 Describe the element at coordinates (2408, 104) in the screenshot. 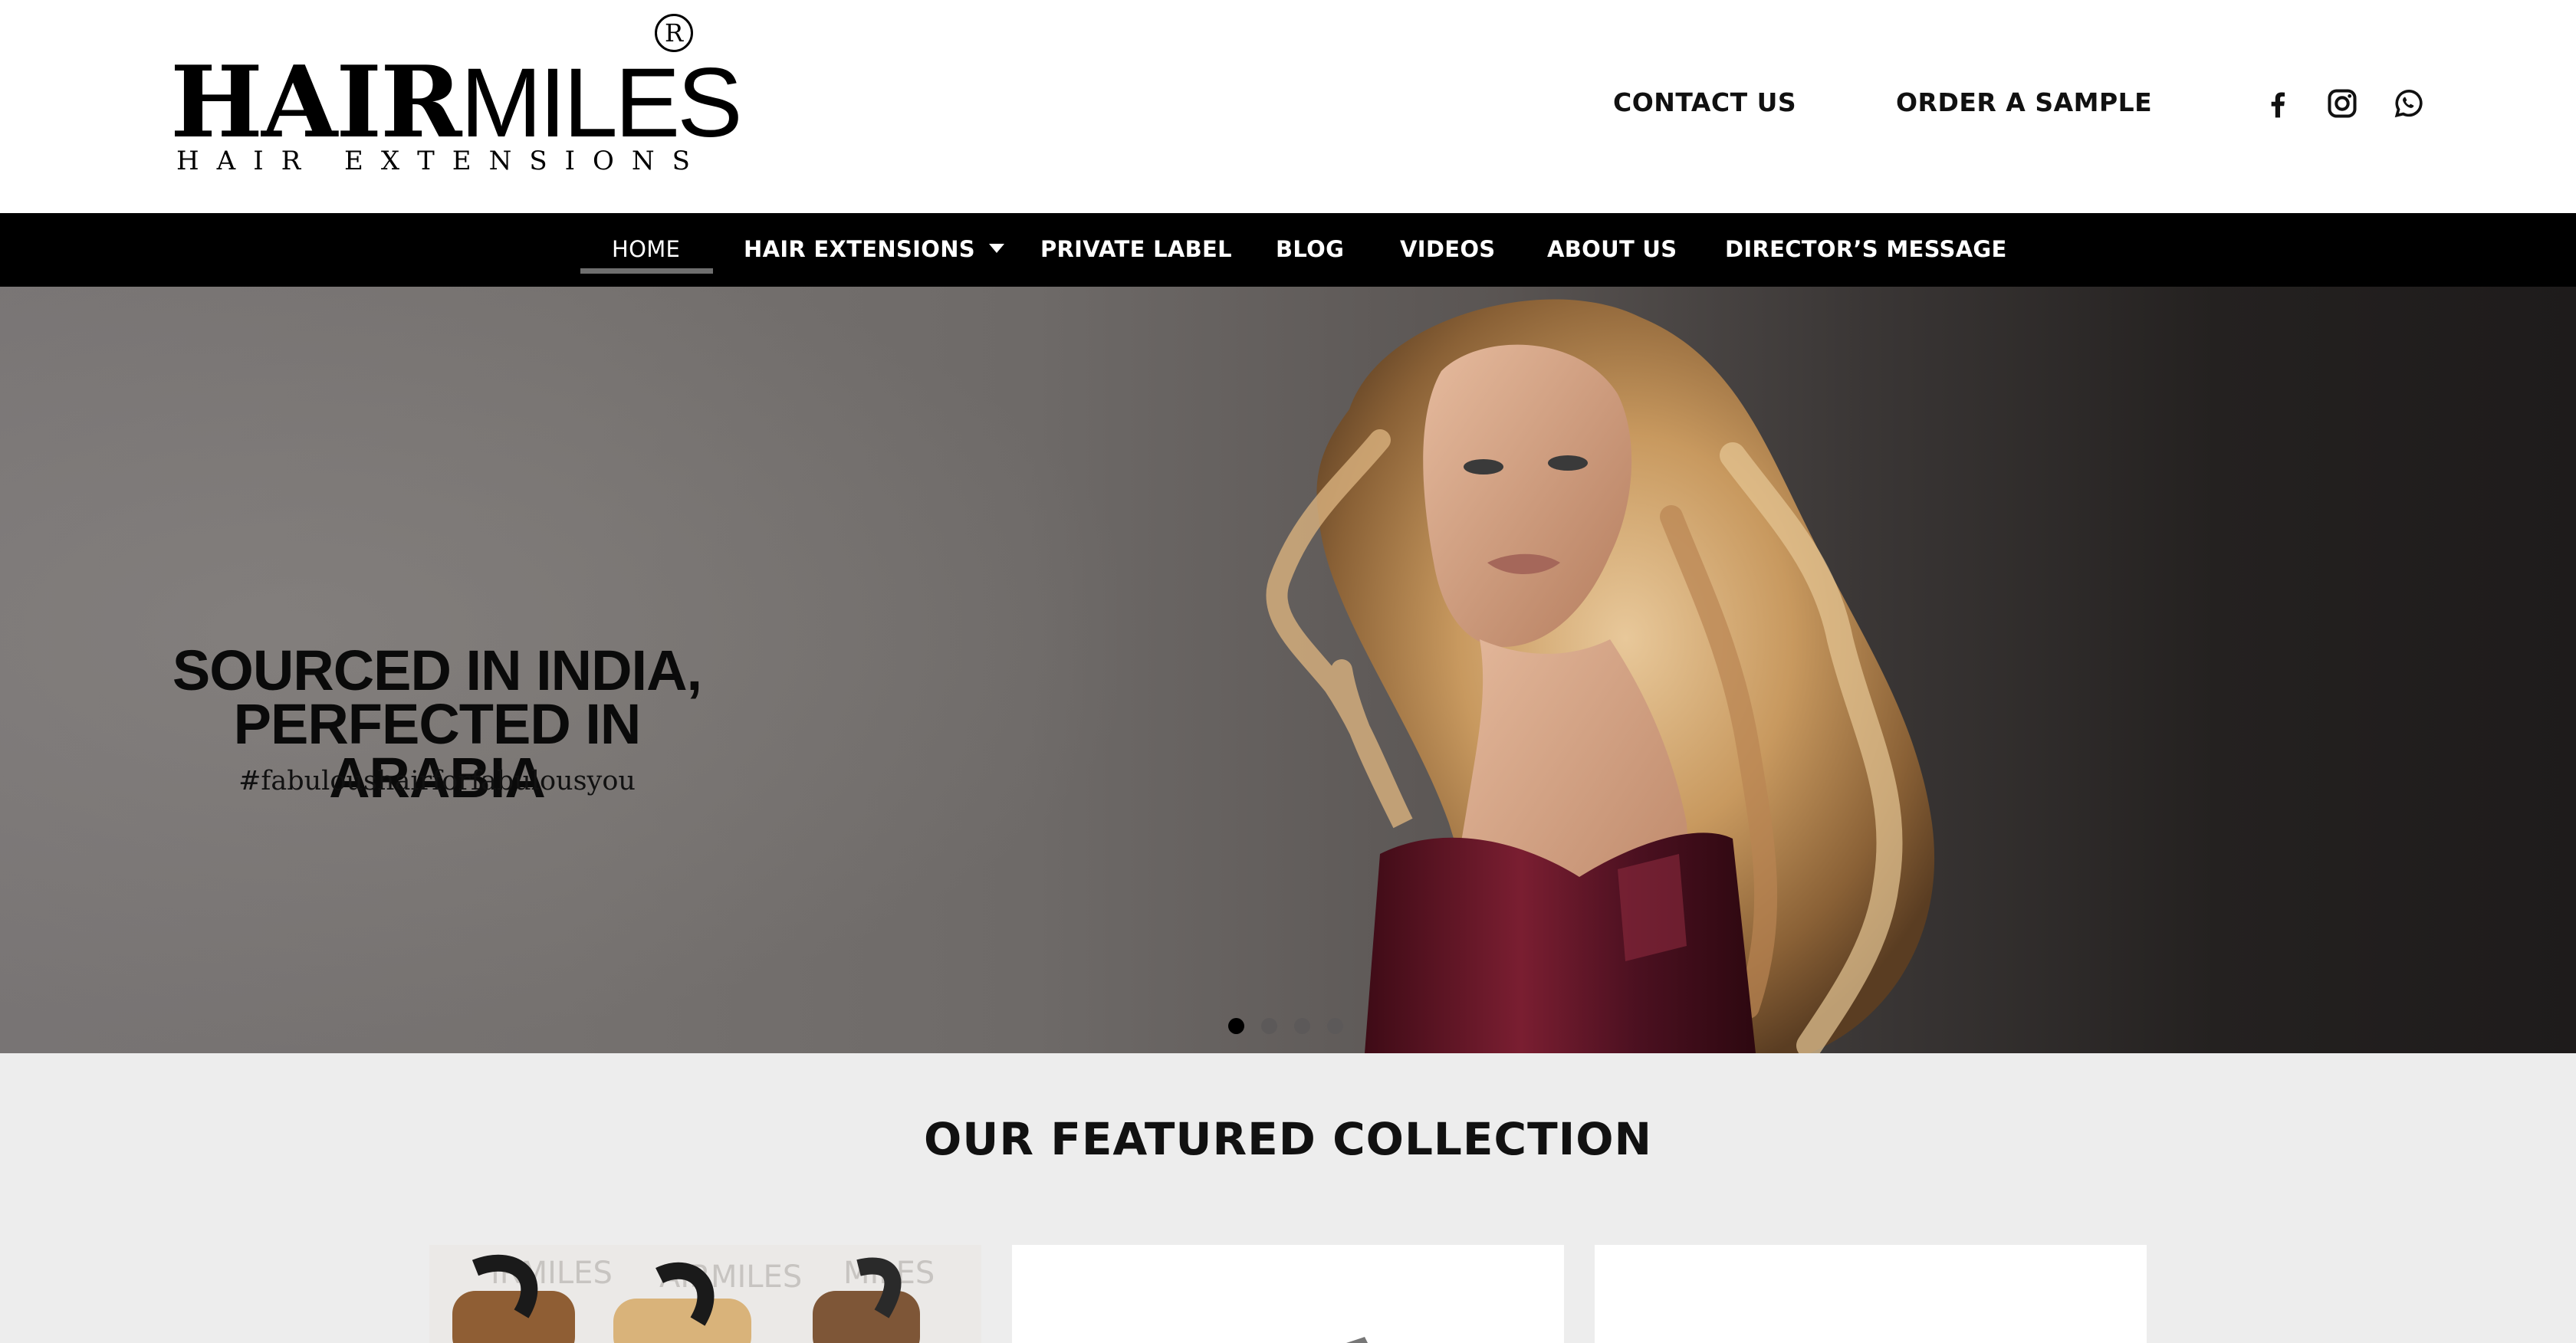

I see `whatsapp-icon` at that location.